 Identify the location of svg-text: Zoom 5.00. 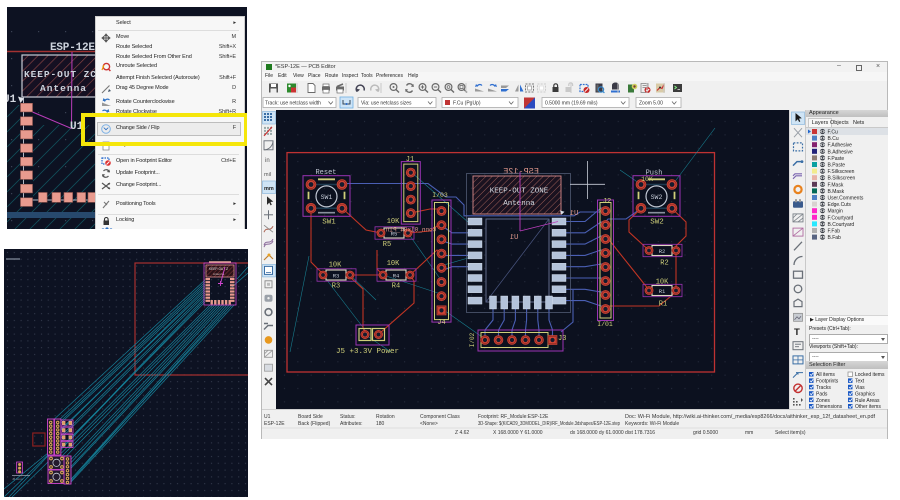
(651, 104).